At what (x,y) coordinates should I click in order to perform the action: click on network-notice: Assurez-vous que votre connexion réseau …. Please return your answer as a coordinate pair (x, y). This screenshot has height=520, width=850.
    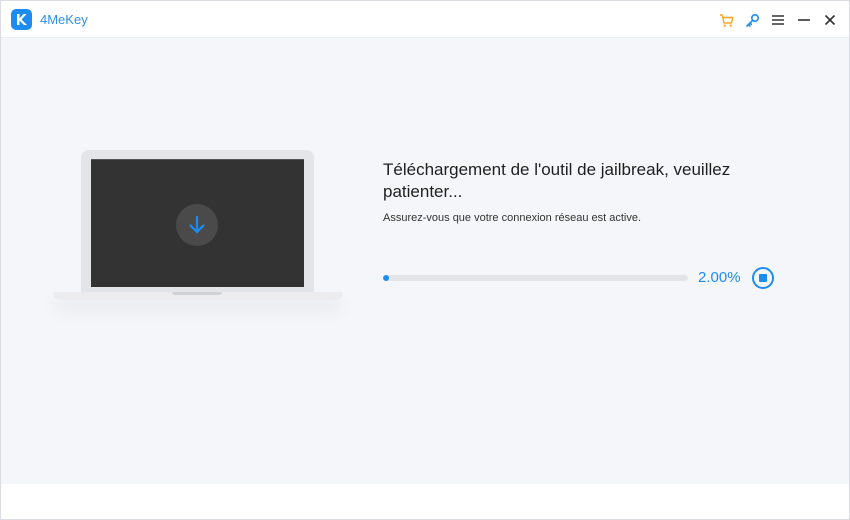
    Looking at the image, I should click on (512, 218).